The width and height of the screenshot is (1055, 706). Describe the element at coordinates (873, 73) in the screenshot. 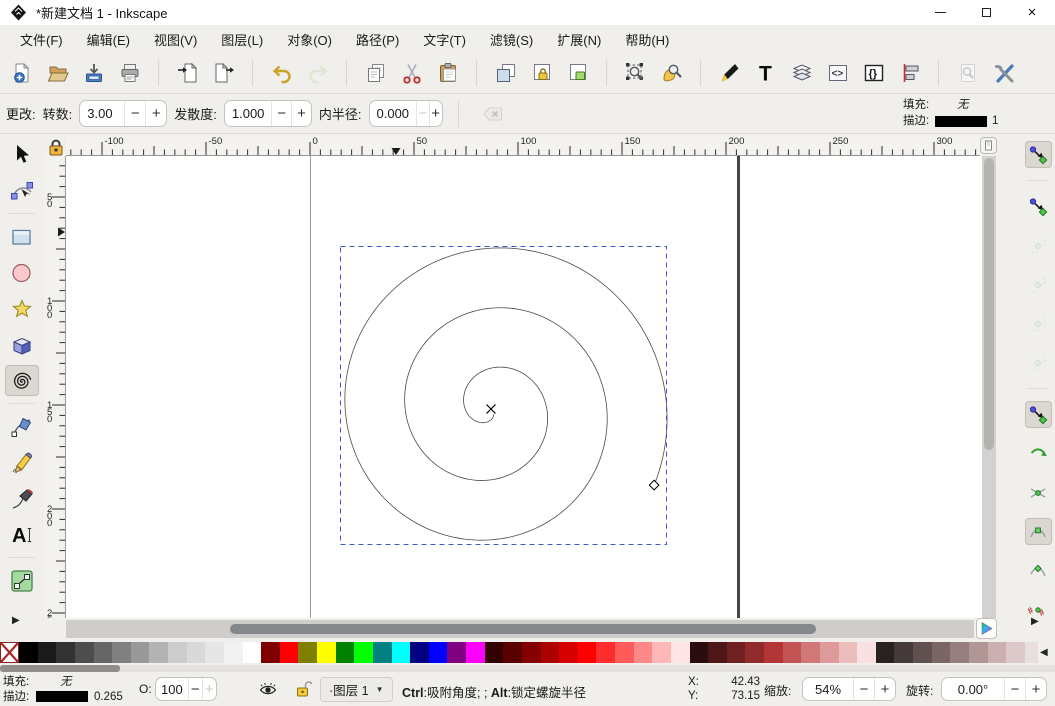

I see `object-properties-button: {}` at that location.